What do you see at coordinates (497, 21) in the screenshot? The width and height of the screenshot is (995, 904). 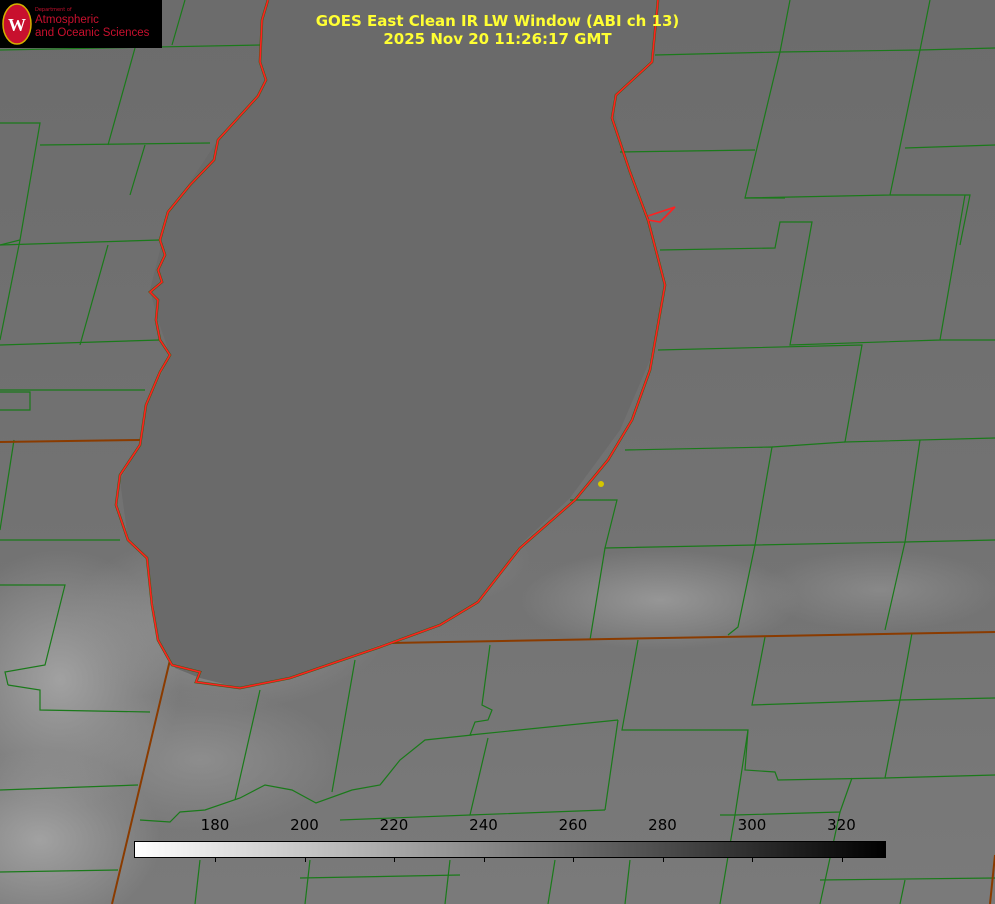 I see `image-title: GOES East Clean IR LW Window (ABI ch 13)` at bounding box center [497, 21].